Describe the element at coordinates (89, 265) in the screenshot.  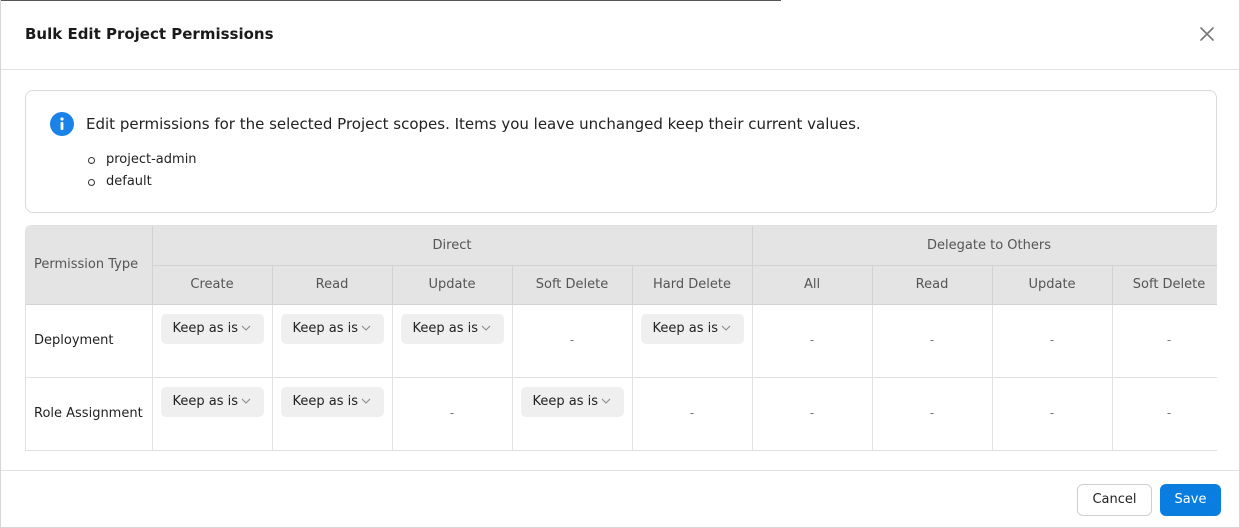
I see `permission-type-header: Permission Type` at that location.